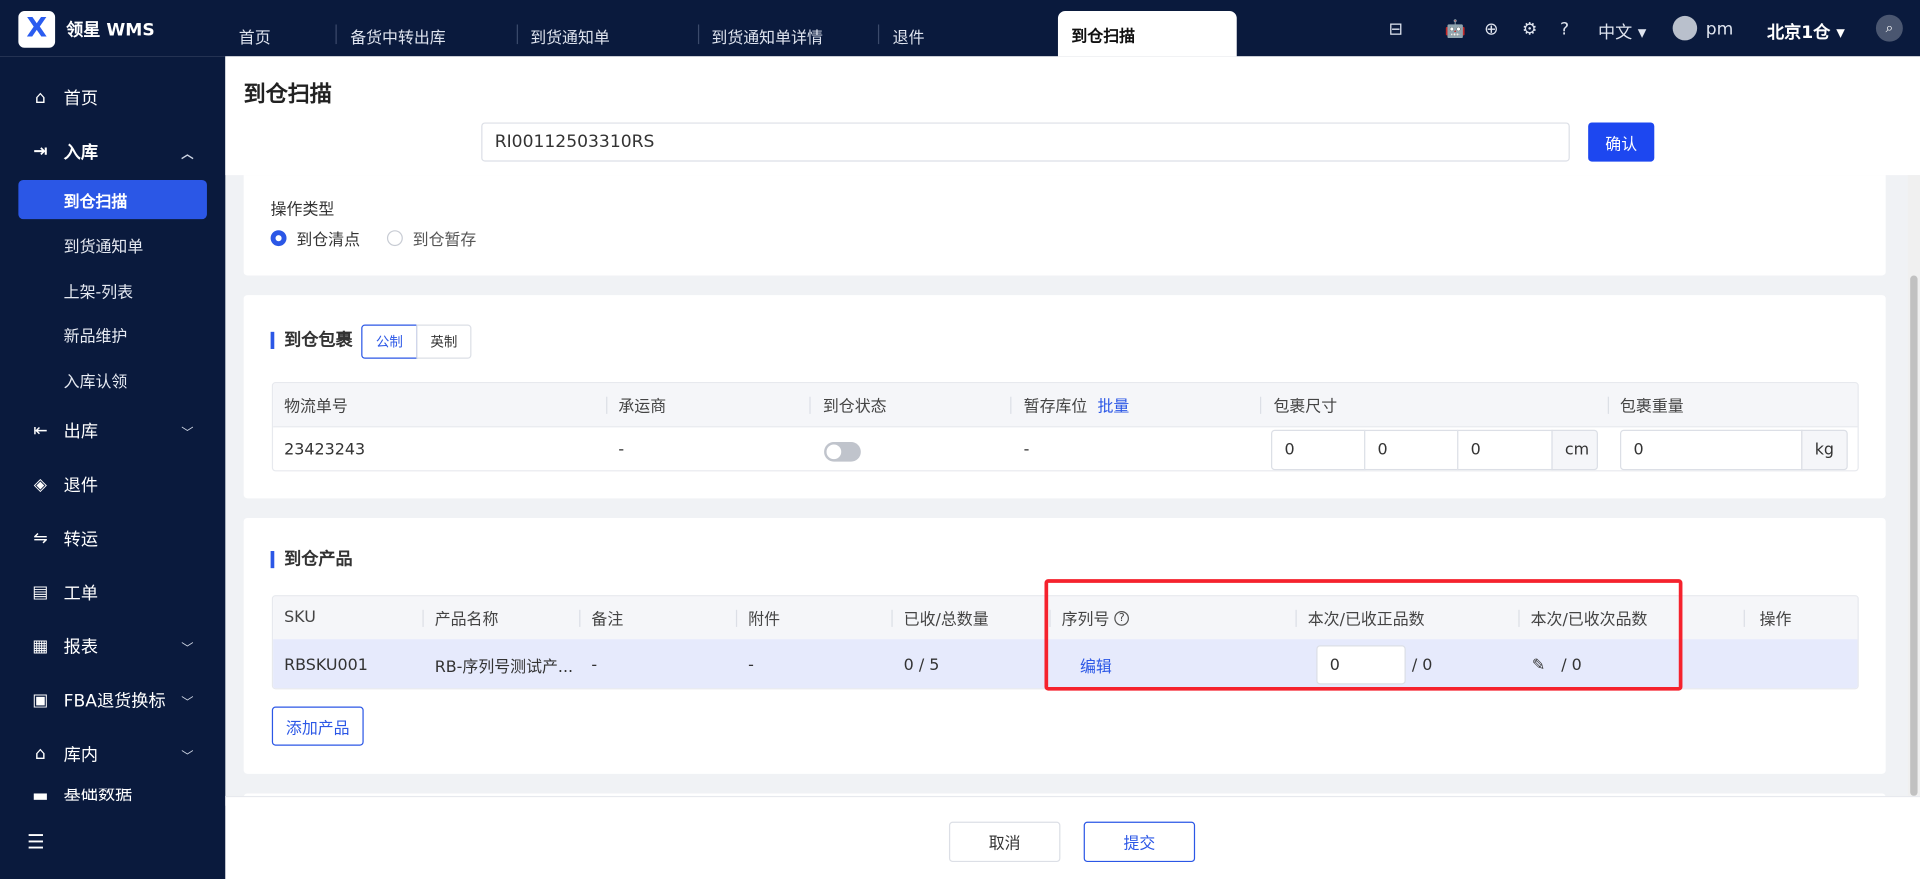  Describe the element at coordinates (1621, 142) in the screenshot. I see `confirm-button: 确认` at that location.